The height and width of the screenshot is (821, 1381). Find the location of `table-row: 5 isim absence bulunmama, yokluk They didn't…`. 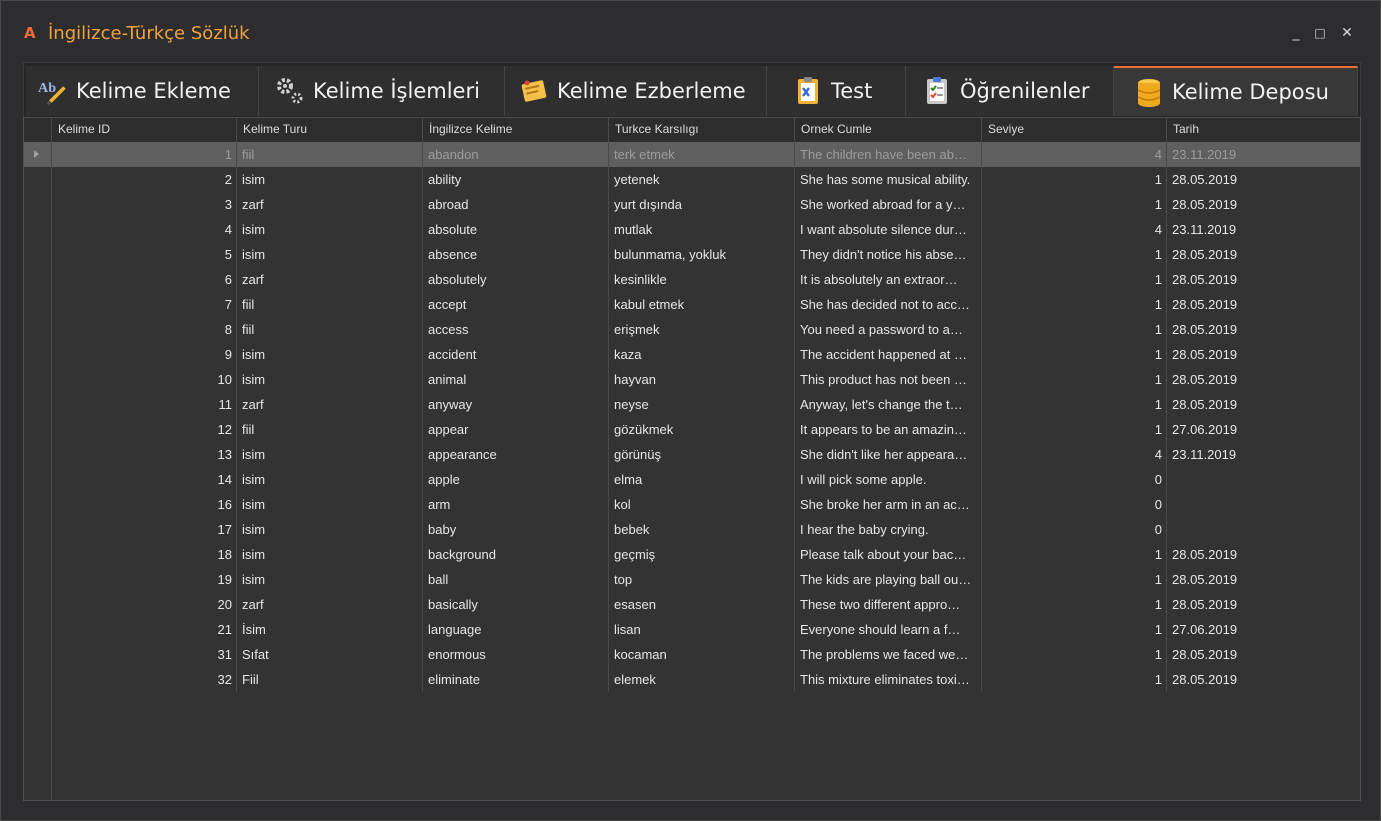

table-row: 5 isim absence bulunmama, yokluk They didn't… is located at coordinates (692, 254).